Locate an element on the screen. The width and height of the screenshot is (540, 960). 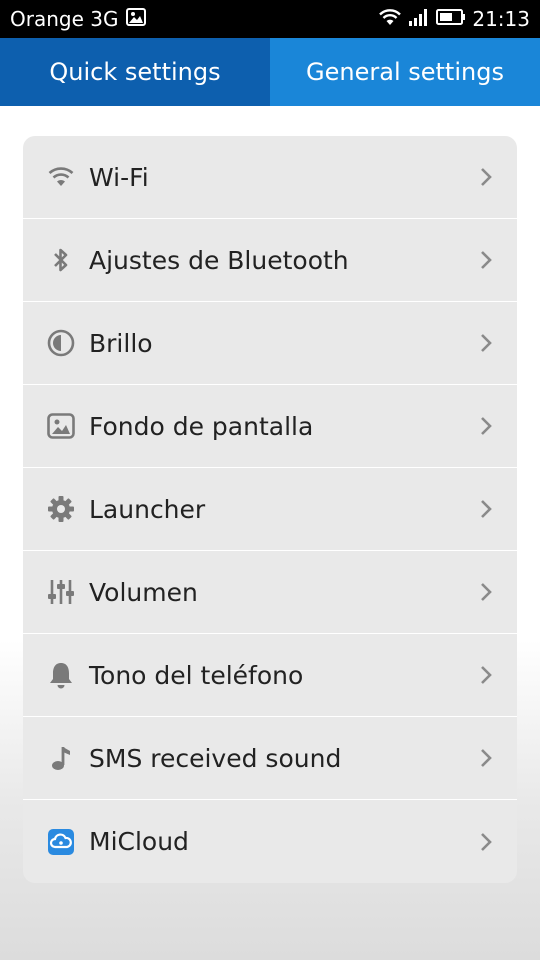
tab-general-settings: General settings is located at coordinates (405, 72).